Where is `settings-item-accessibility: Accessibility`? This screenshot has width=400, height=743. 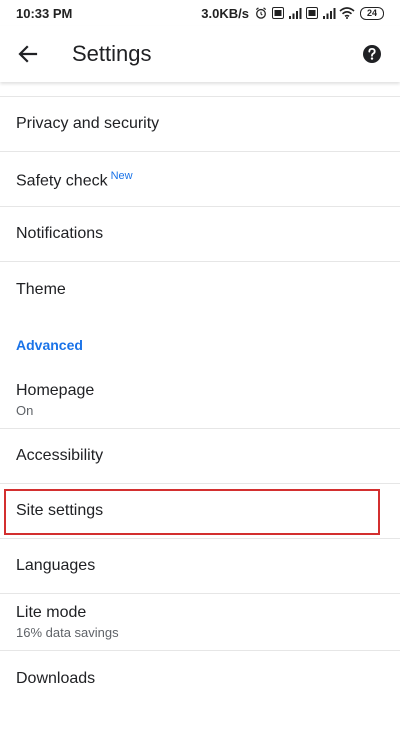 settings-item-accessibility: Accessibility is located at coordinates (200, 456).